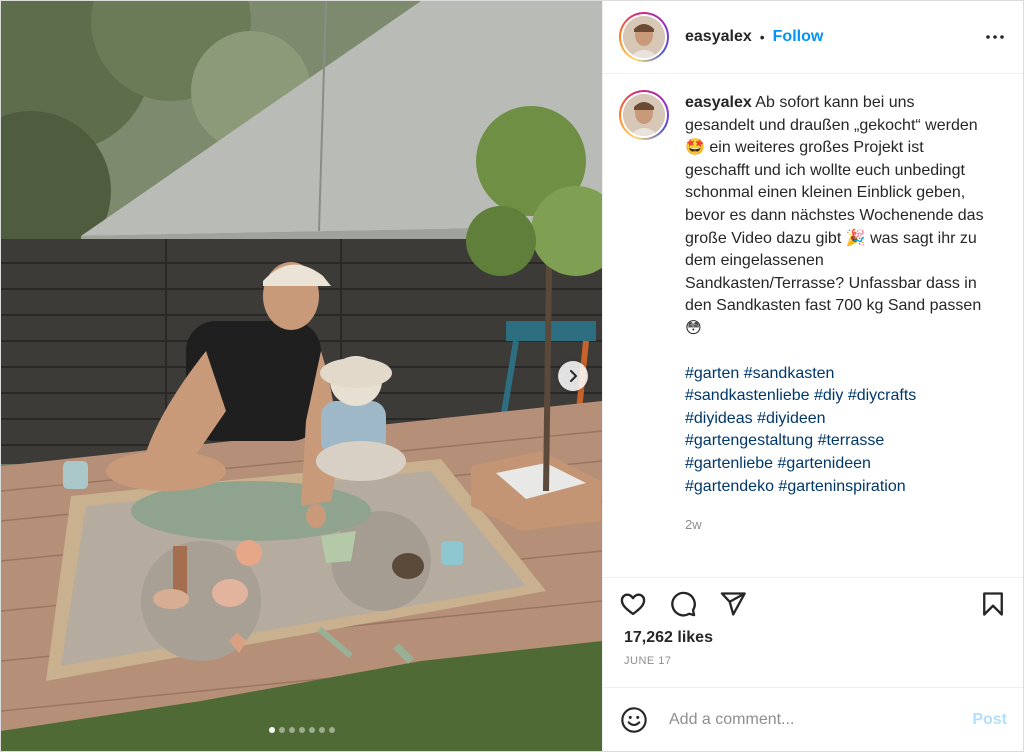 Image resolution: width=1024 pixels, height=756 pixels. I want to click on share-icon, so click(733, 603).